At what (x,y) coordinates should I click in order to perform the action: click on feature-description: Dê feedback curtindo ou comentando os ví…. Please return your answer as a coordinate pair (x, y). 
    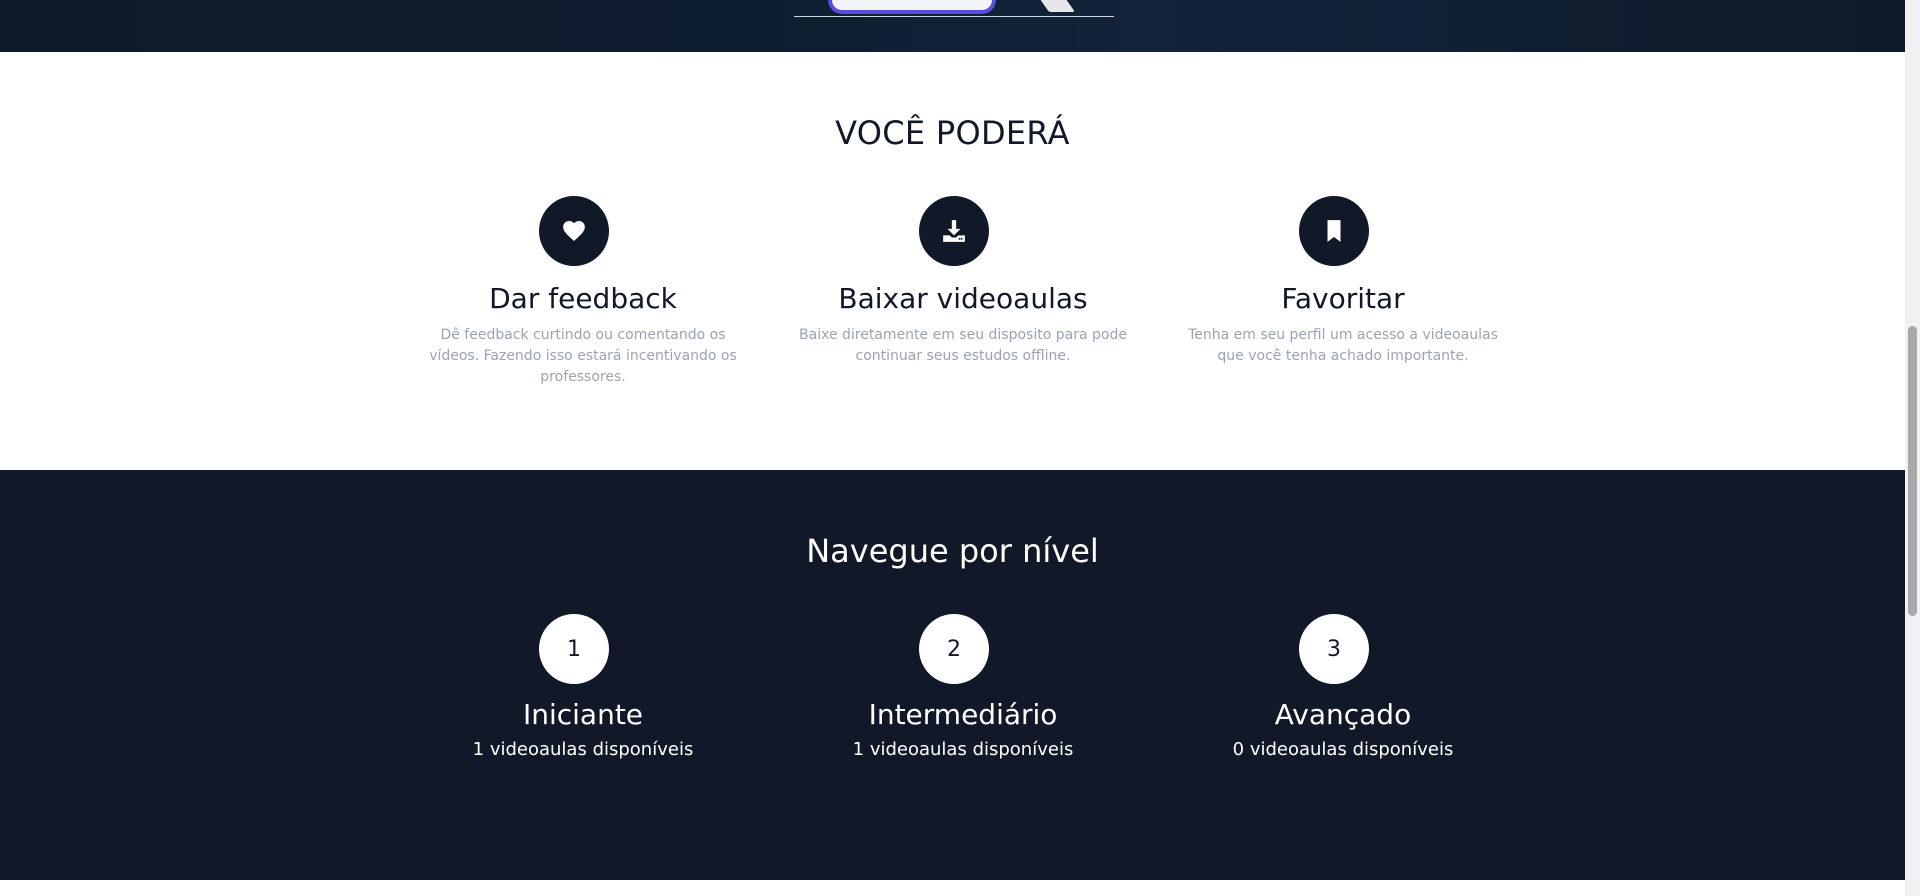
    Looking at the image, I should click on (583, 356).